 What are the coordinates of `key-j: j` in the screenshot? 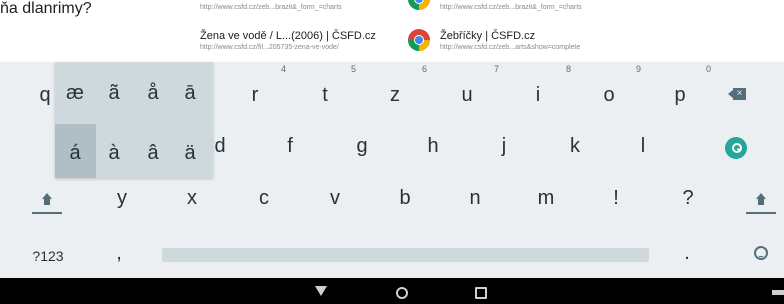 It's located at (504, 146).